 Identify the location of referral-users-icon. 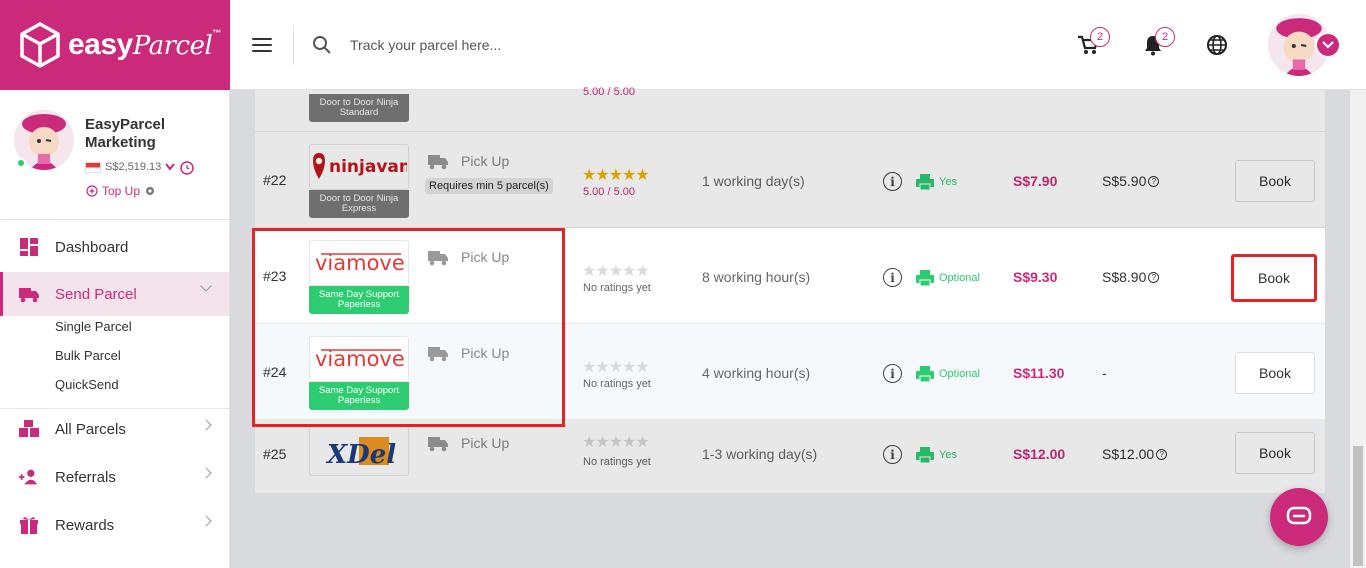
(29, 477).